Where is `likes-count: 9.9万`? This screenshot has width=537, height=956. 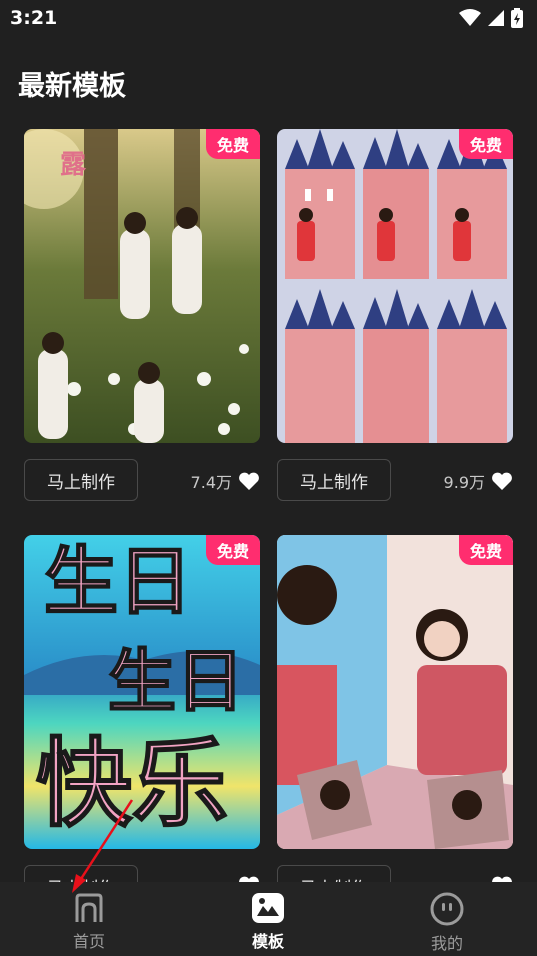 likes-count: 9.9万 is located at coordinates (478, 481).